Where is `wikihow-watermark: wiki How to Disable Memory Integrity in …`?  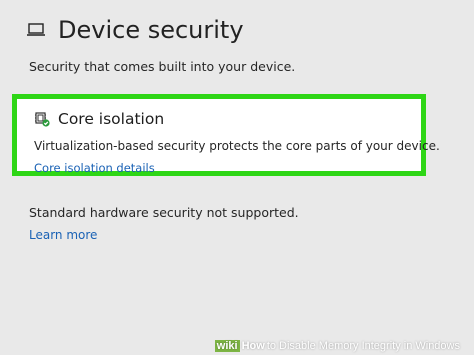
wikihow-watermark: wiki How to Disable Memory Integrity in … is located at coordinates (337, 346).